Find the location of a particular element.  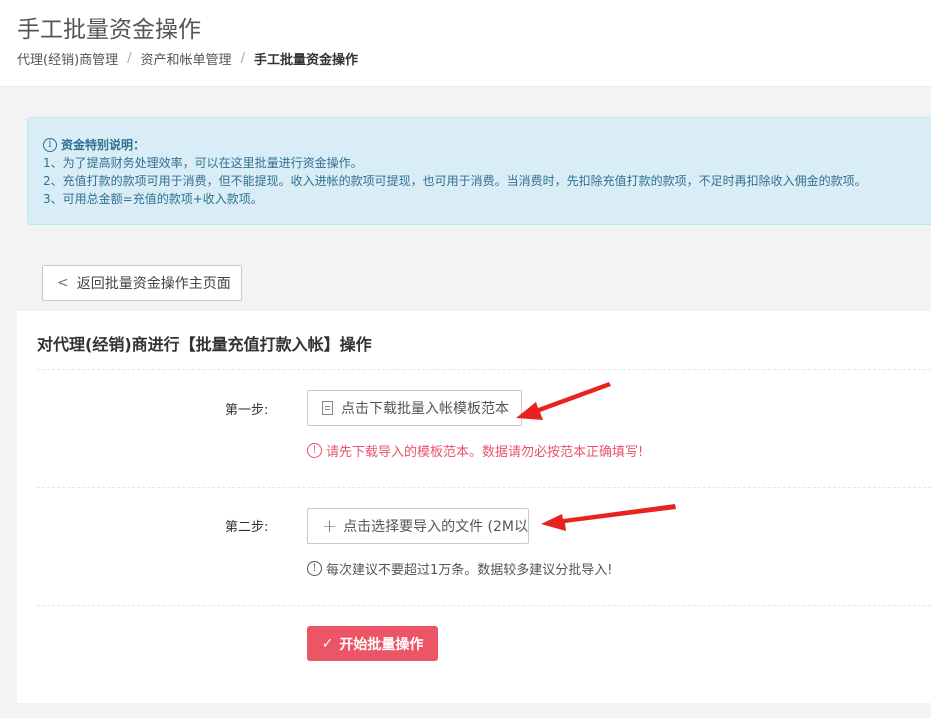

step1-label: 第一步: is located at coordinates (247, 410).